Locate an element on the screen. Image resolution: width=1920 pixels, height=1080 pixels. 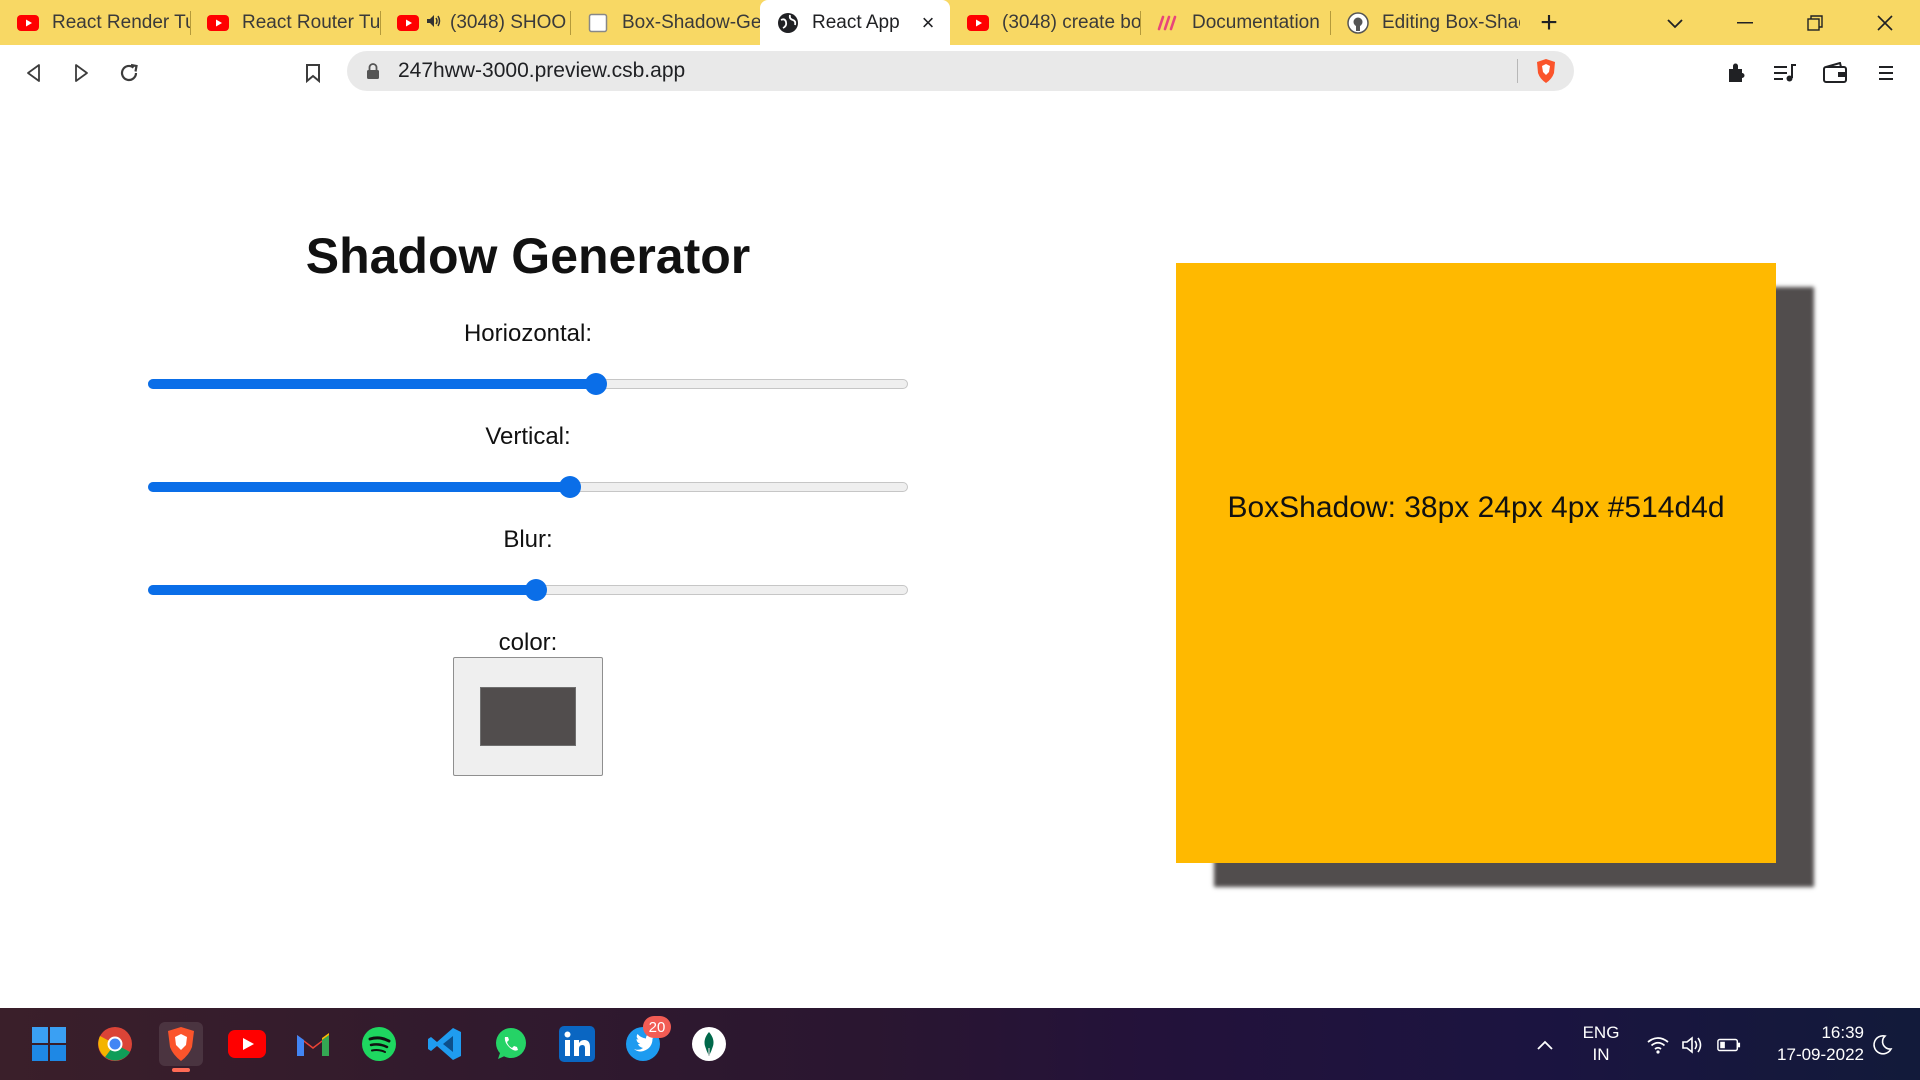
lock-icon is located at coordinates (373, 71).